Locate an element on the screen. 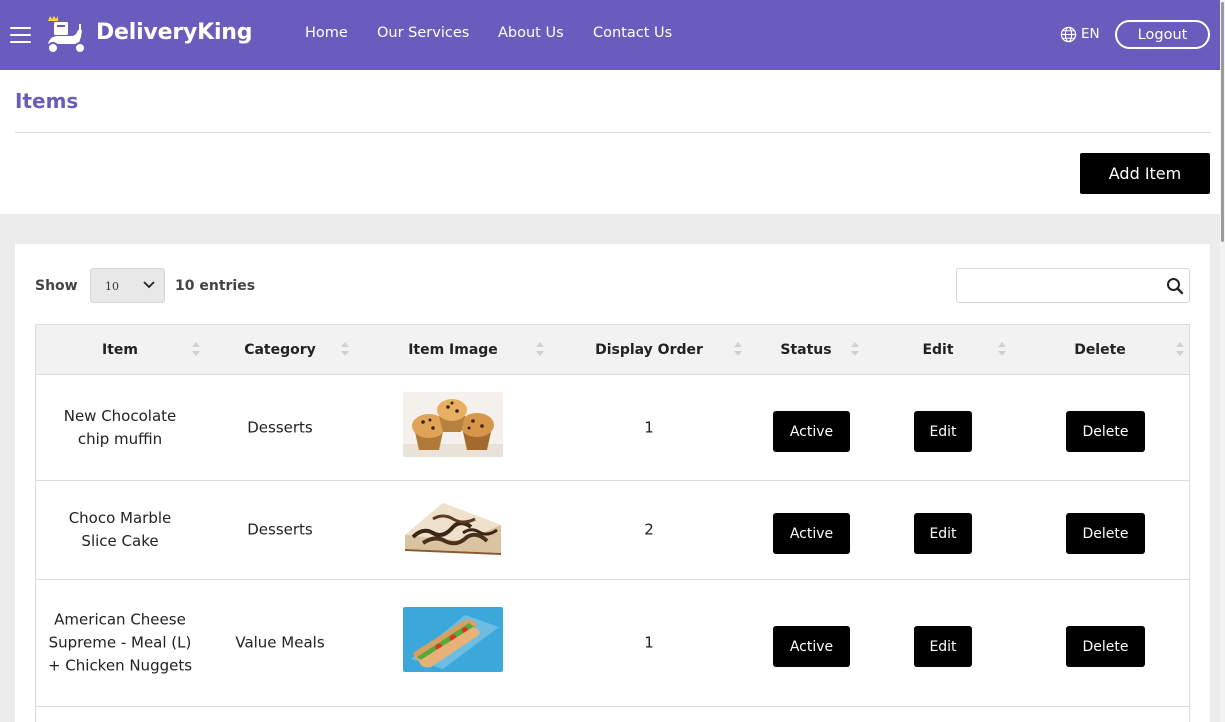 The image size is (1225, 722). globe-icon is located at coordinates (1068, 34).